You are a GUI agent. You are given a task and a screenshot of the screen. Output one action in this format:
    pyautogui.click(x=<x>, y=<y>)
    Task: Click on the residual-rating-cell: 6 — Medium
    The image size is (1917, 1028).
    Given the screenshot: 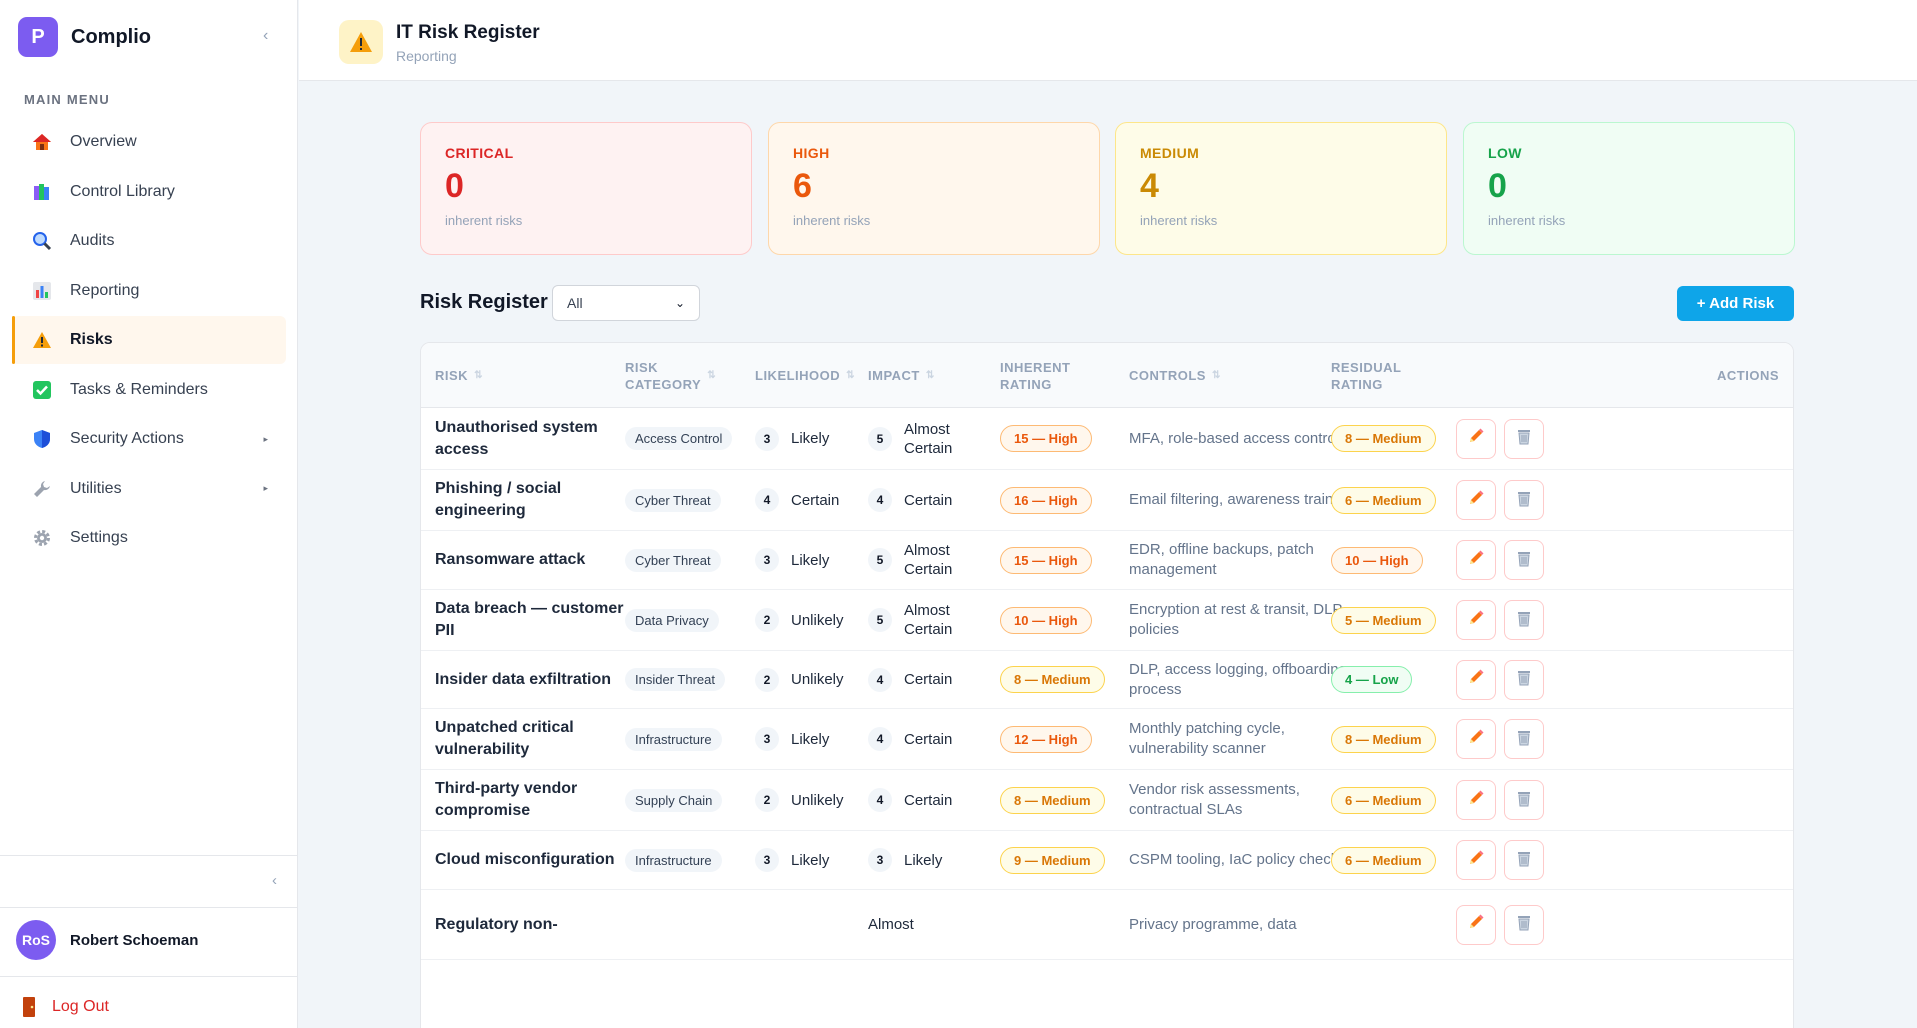 What is the action you would take?
    pyautogui.click(x=1383, y=860)
    